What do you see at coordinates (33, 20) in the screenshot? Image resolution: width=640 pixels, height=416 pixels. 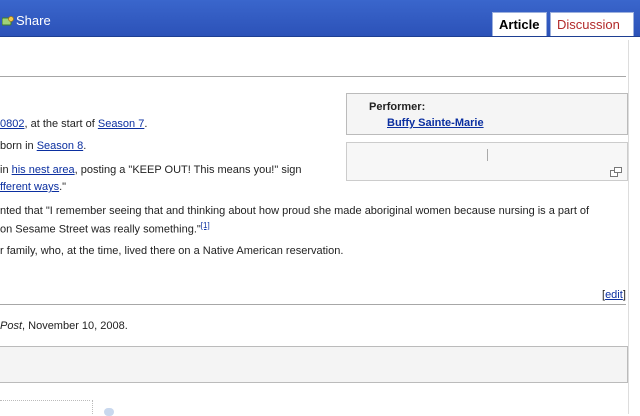 I see `share-label: Share` at bounding box center [33, 20].